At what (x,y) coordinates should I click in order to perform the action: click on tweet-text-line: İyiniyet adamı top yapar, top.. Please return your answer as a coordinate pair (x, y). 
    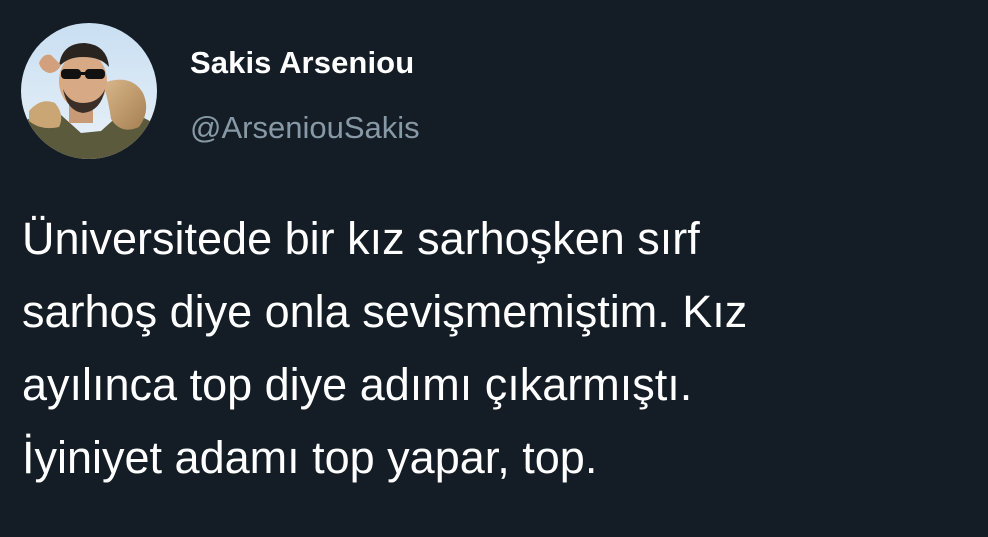
    Looking at the image, I should click on (310, 457).